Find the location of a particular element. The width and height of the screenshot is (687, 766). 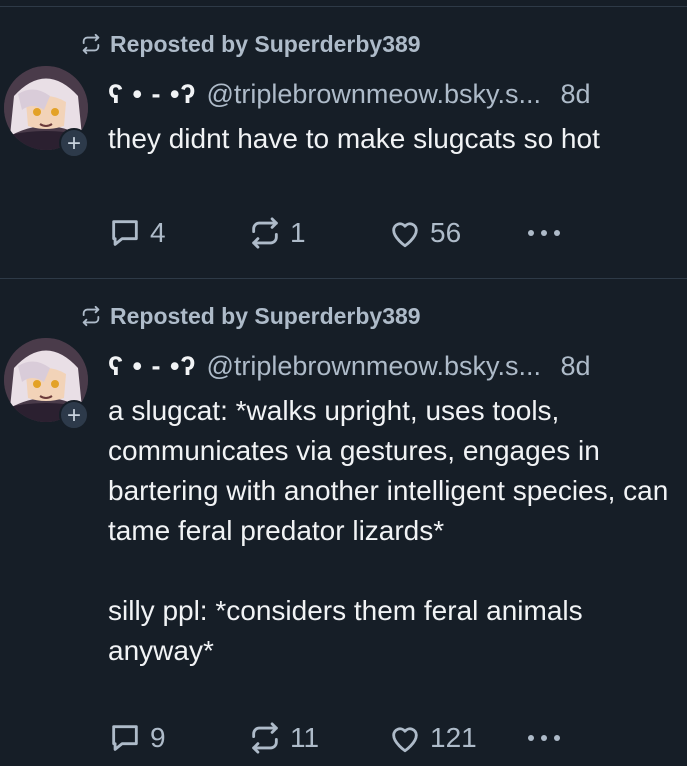

post-text: they didnt have to make slugcats so hot is located at coordinates (354, 138).